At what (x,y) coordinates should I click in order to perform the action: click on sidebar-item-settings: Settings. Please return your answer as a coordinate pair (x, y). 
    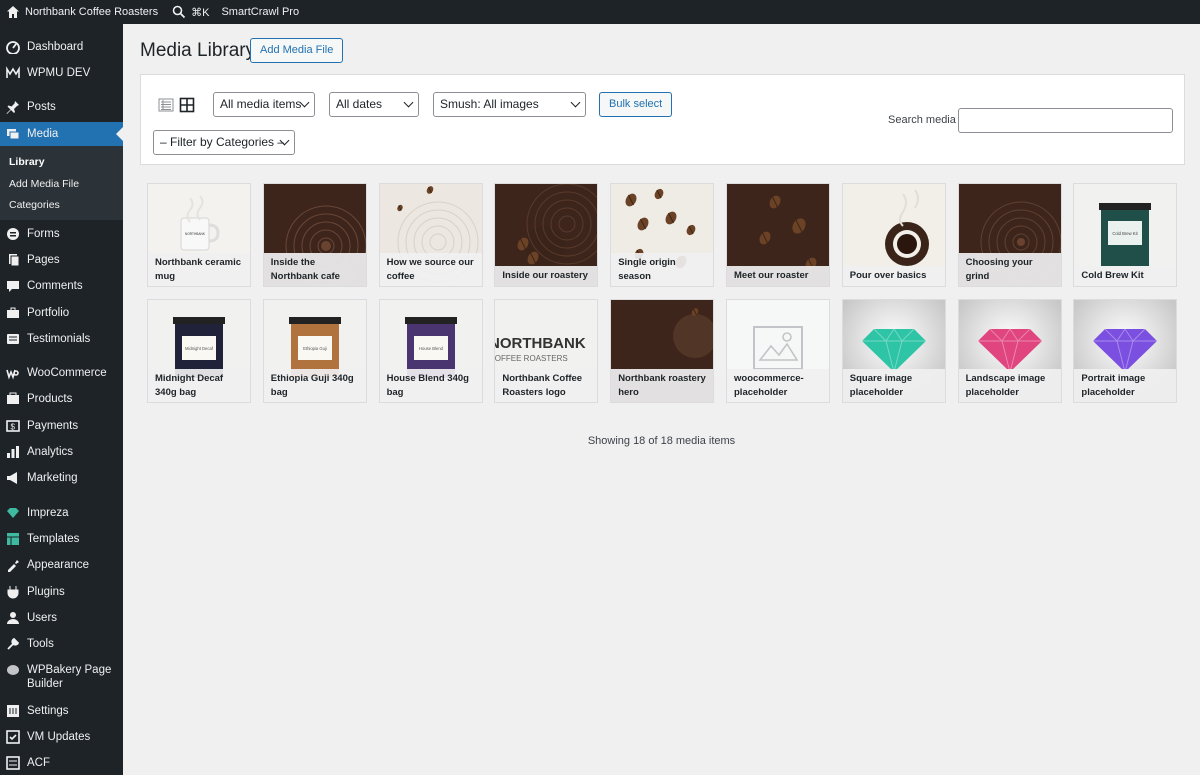
    Looking at the image, I should click on (61, 711).